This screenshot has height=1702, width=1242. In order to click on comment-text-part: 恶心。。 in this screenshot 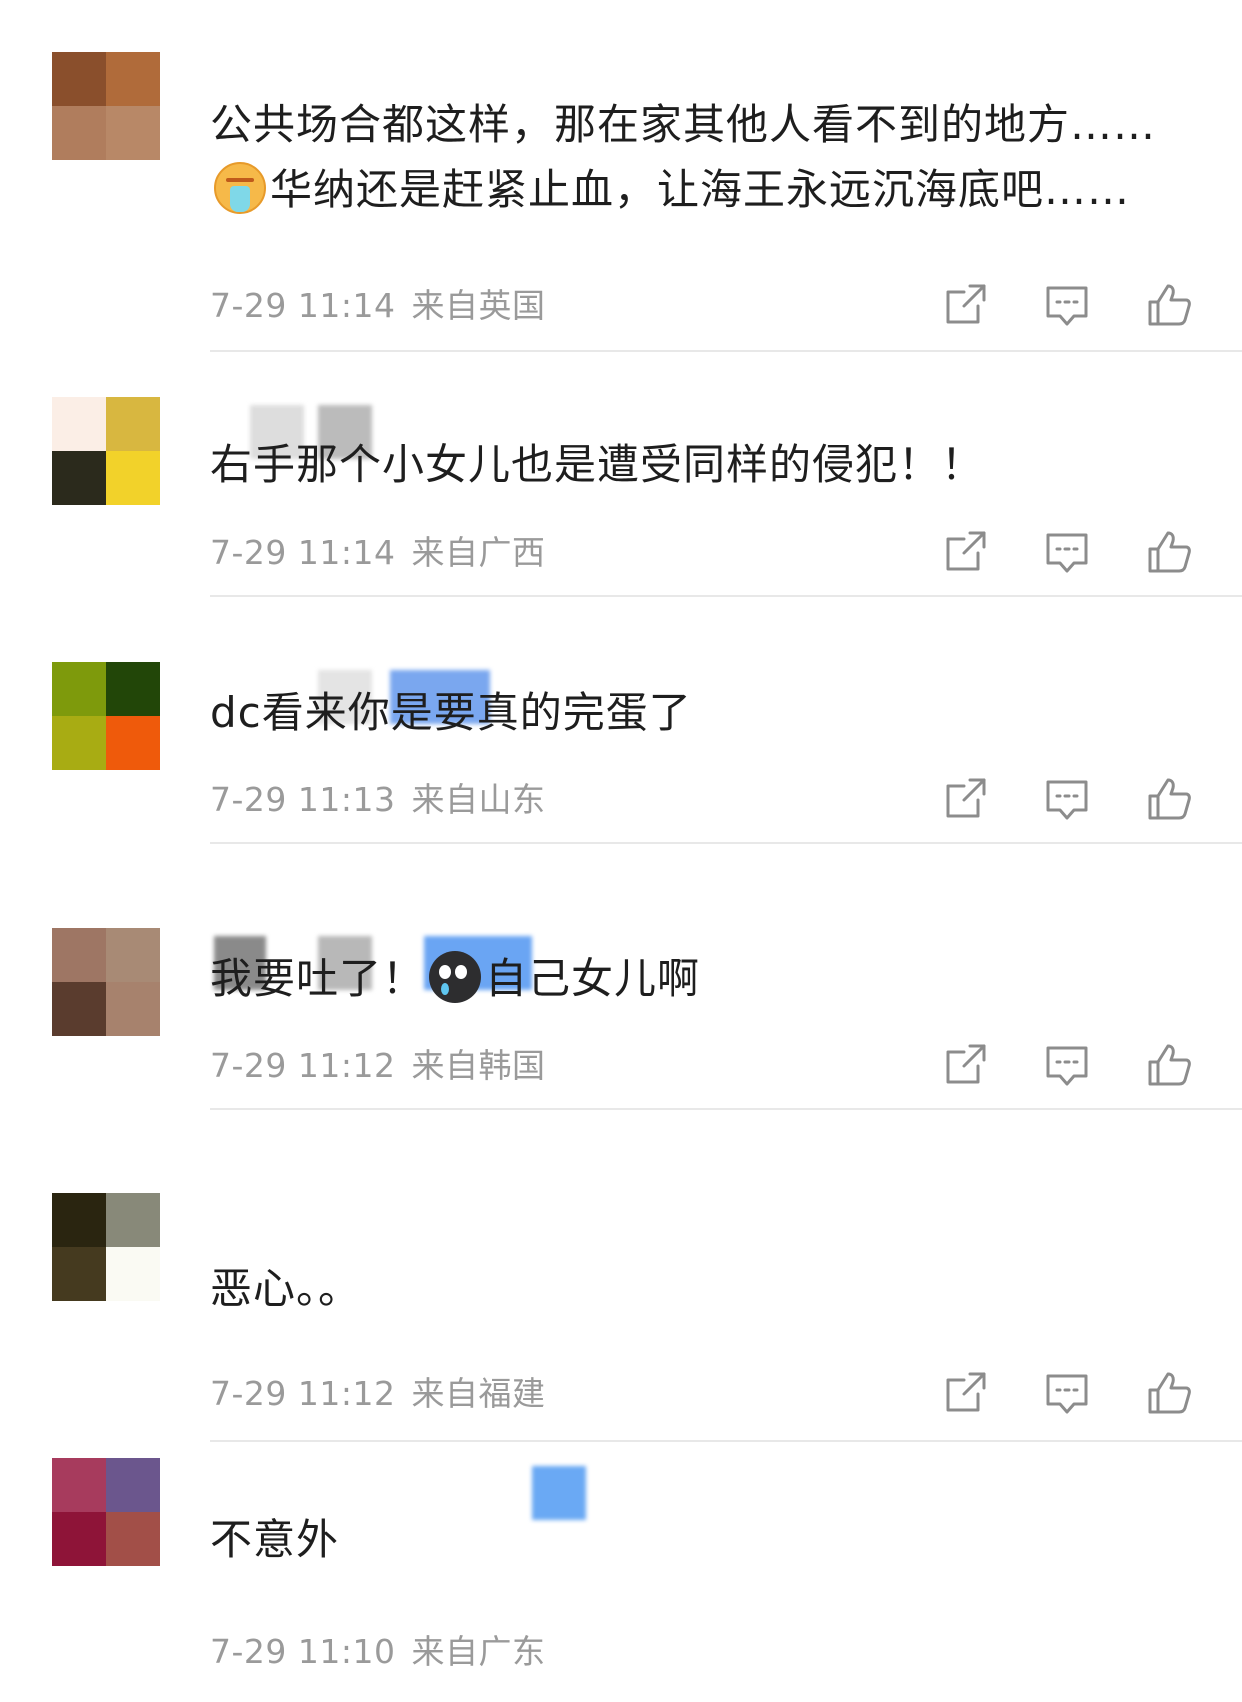, I will do `click(286, 1288)`.